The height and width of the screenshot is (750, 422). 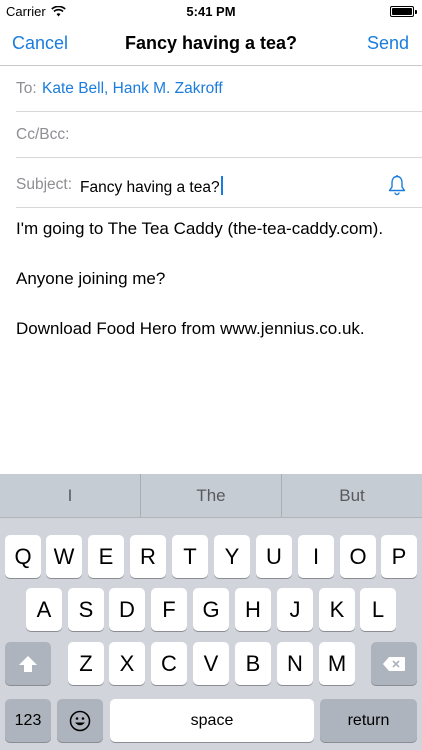 What do you see at coordinates (388, 43) in the screenshot?
I see `send-button: Send` at bounding box center [388, 43].